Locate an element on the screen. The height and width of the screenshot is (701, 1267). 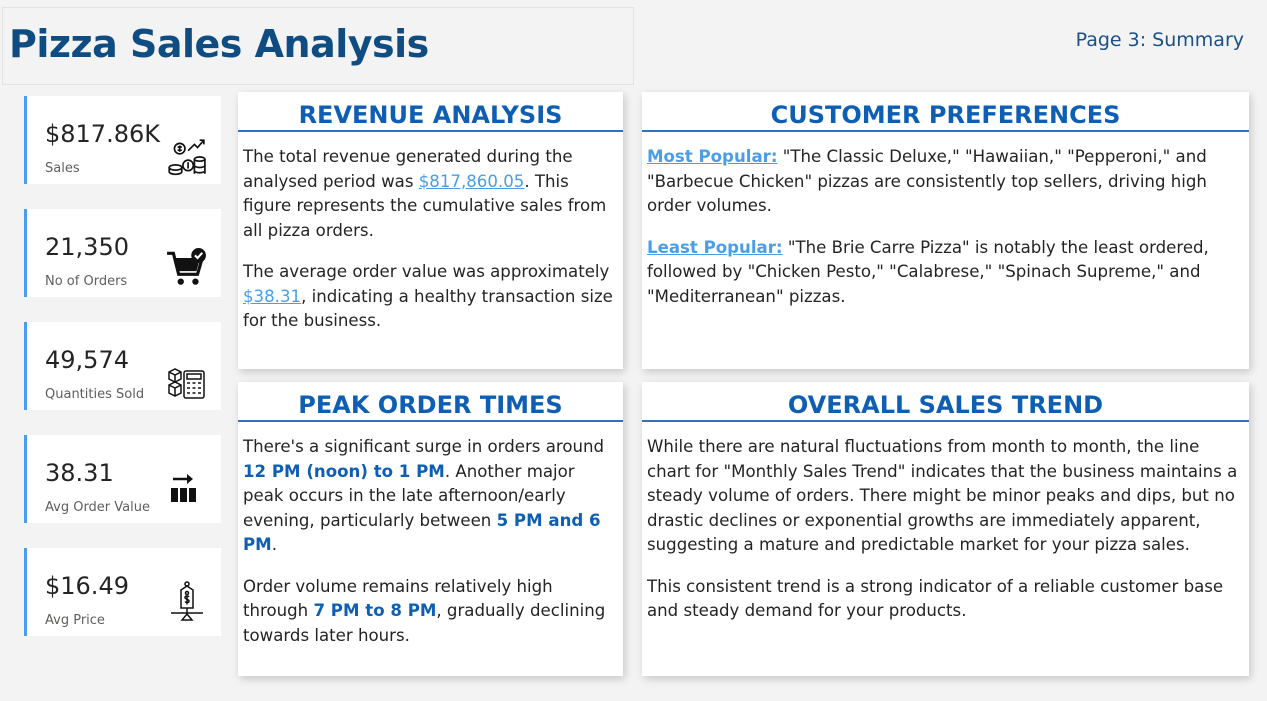
kpi-card-quantity: 49,574 Quantities Sold is located at coordinates (122, 366).